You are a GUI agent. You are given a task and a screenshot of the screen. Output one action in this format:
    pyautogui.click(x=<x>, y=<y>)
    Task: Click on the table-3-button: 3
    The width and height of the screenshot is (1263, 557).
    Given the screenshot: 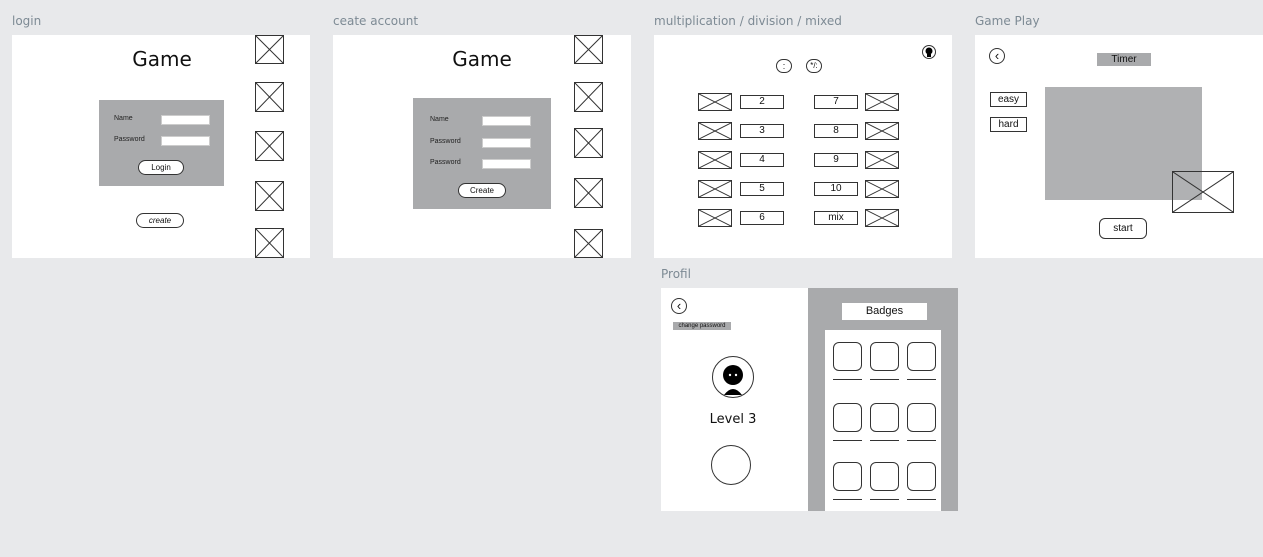 What is the action you would take?
    pyautogui.click(x=762, y=131)
    